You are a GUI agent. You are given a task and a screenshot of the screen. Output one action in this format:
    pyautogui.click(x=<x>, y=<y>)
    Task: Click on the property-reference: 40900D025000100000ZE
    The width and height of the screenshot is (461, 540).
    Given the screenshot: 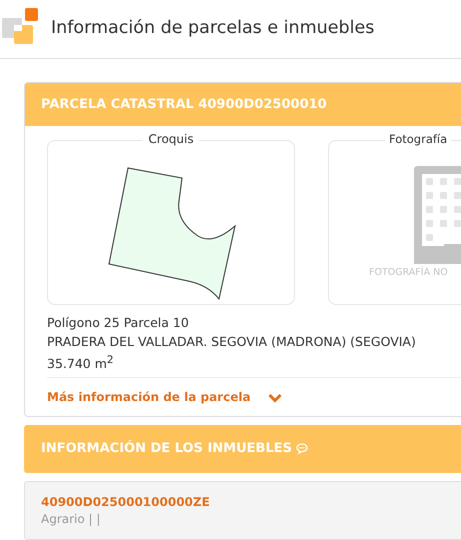 What is the action you would take?
    pyautogui.click(x=251, y=502)
    